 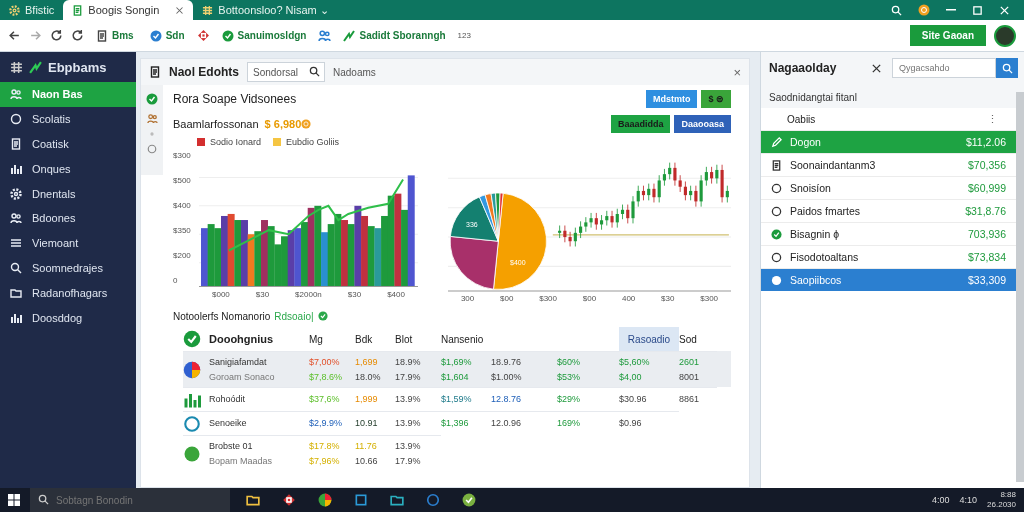 What do you see at coordinates (68, 193) in the screenshot?
I see `sidebar-item: Dnentals` at bounding box center [68, 193].